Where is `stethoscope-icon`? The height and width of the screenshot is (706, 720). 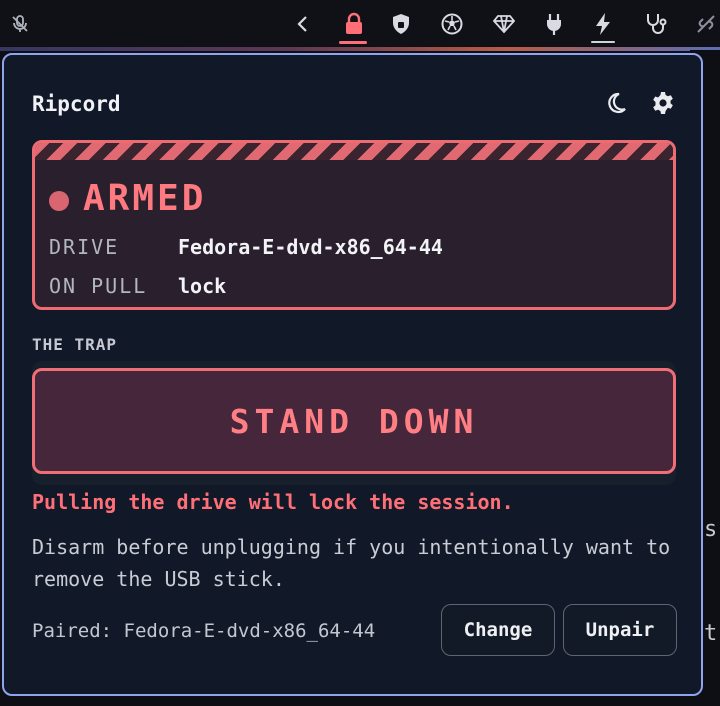
stethoscope-icon is located at coordinates (656, 24).